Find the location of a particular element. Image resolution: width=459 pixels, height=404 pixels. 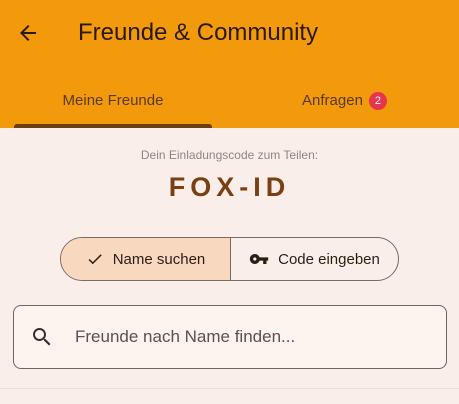

key-icon is located at coordinates (259, 259).